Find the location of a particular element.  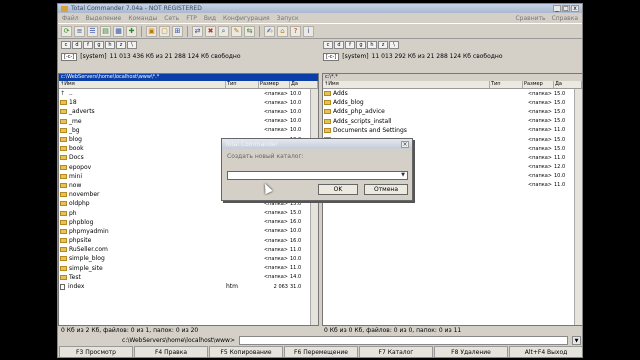

minimize-button: _ is located at coordinates (557, 8).